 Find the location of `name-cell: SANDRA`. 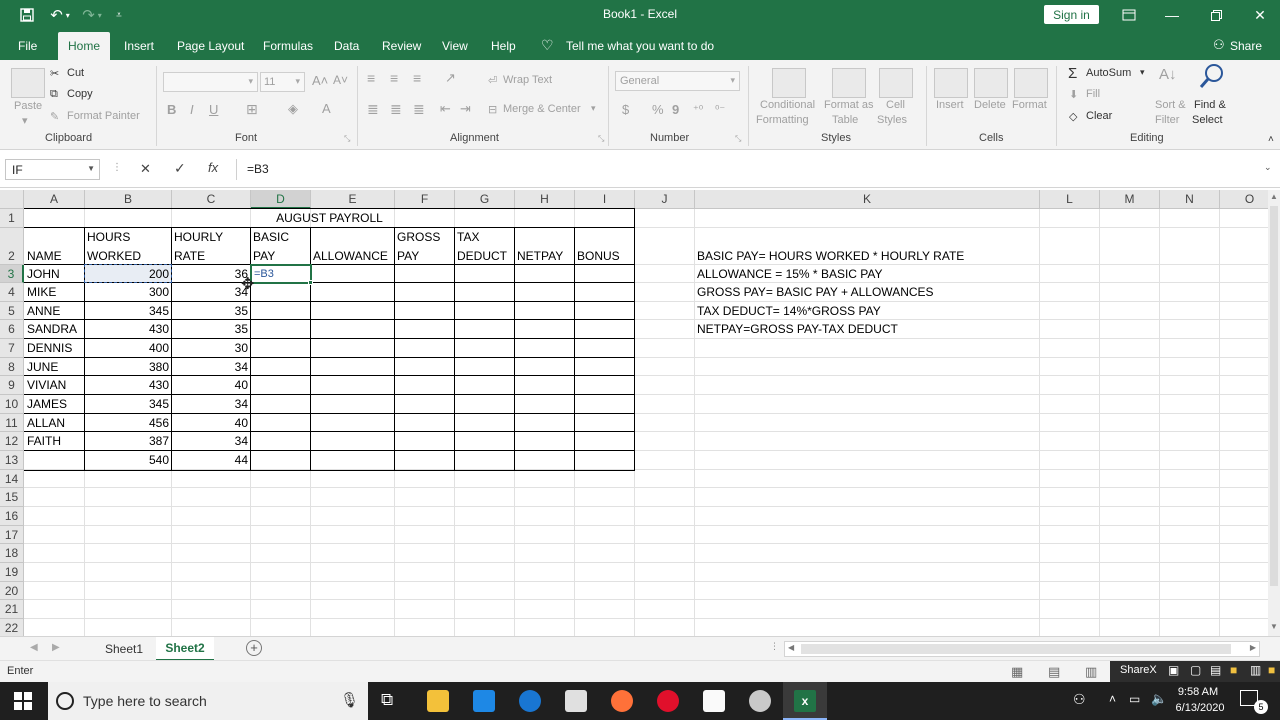

name-cell: SANDRA is located at coordinates (52, 329).